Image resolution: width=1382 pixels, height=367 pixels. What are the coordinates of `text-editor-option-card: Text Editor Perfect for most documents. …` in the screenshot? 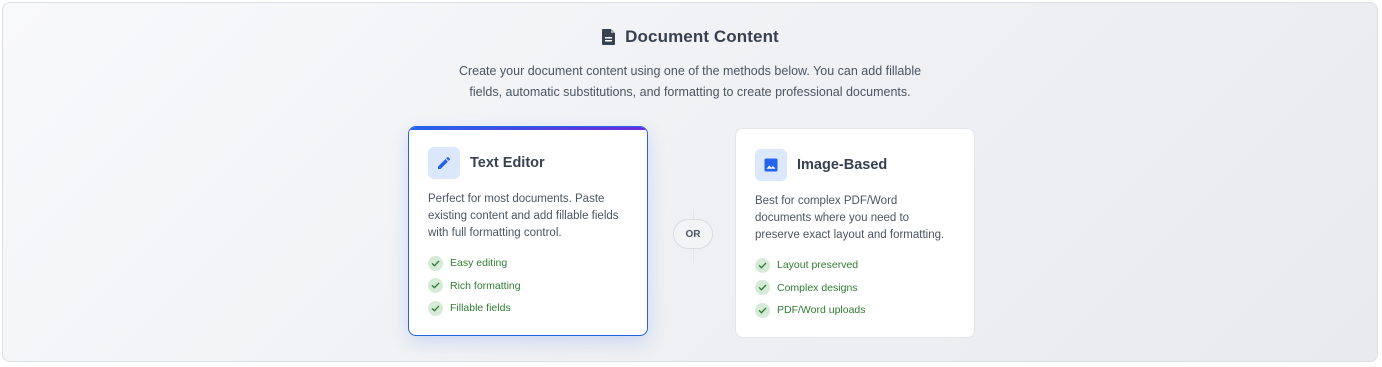 It's located at (528, 231).